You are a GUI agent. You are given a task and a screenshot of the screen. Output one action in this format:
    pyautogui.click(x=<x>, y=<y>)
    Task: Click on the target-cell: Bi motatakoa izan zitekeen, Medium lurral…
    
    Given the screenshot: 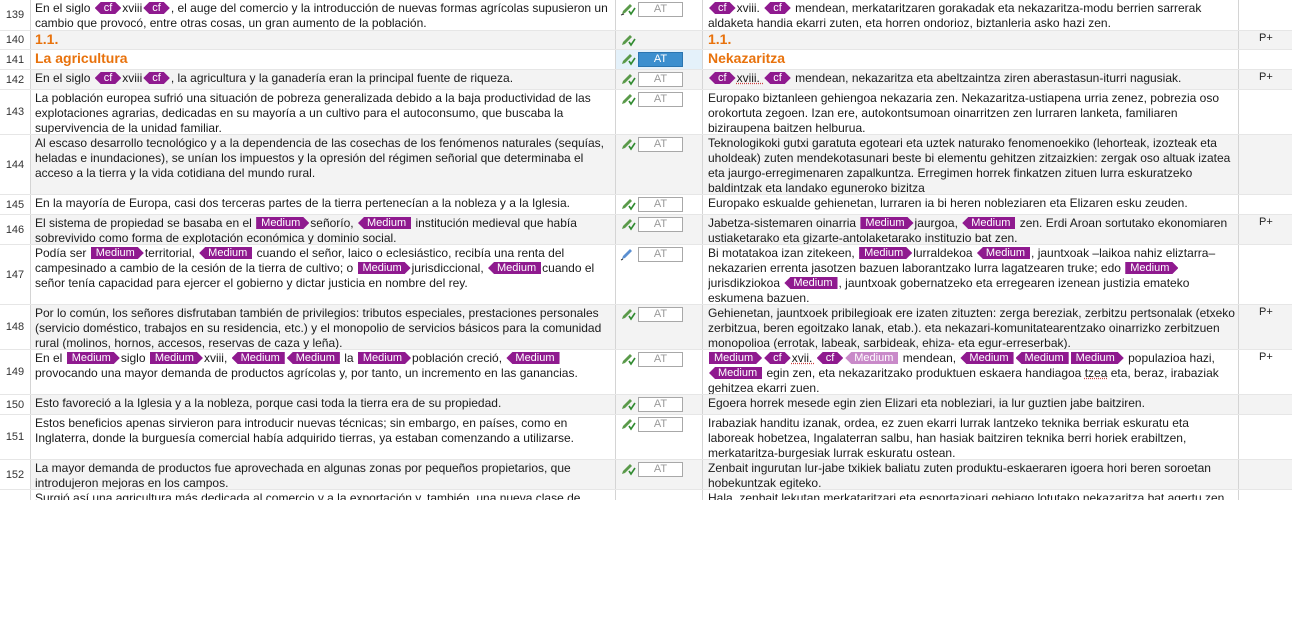 What is the action you would take?
    pyautogui.click(x=973, y=274)
    